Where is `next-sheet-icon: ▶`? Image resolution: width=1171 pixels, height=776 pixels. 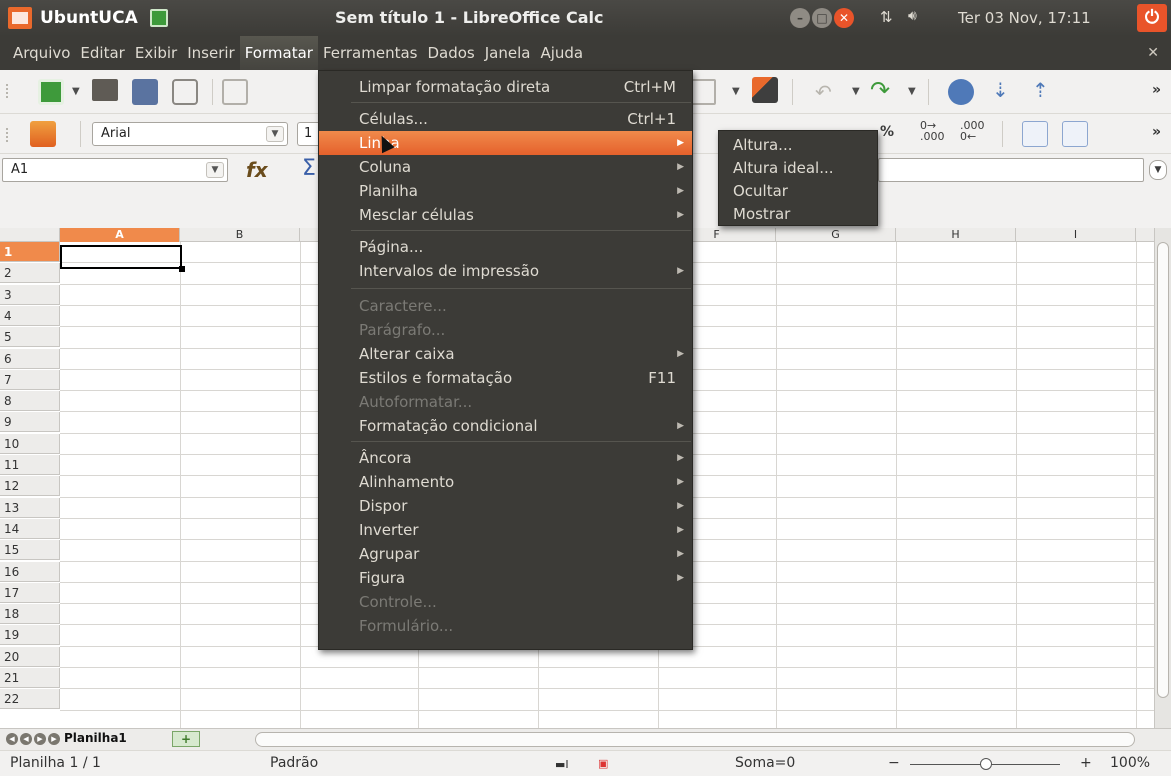
next-sheet-icon: ▶ is located at coordinates (40, 739).